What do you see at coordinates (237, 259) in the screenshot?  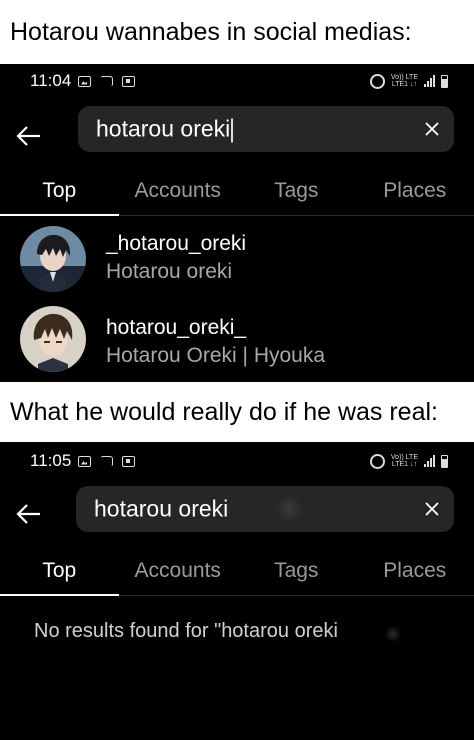 I see `result-row: _hotarou_oreki Hotarou oreki` at bounding box center [237, 259].